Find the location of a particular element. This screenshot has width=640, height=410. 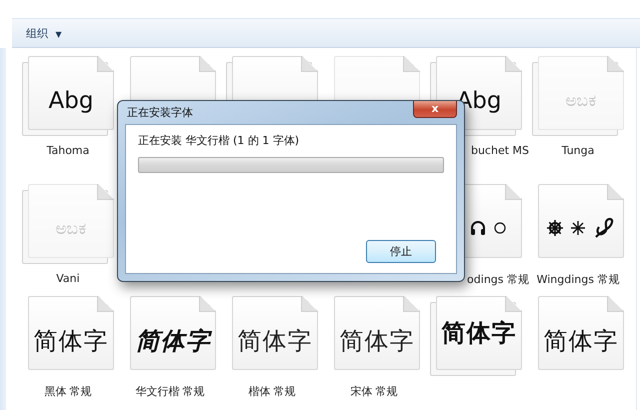

font-tile is located at coordinates (581, 221).